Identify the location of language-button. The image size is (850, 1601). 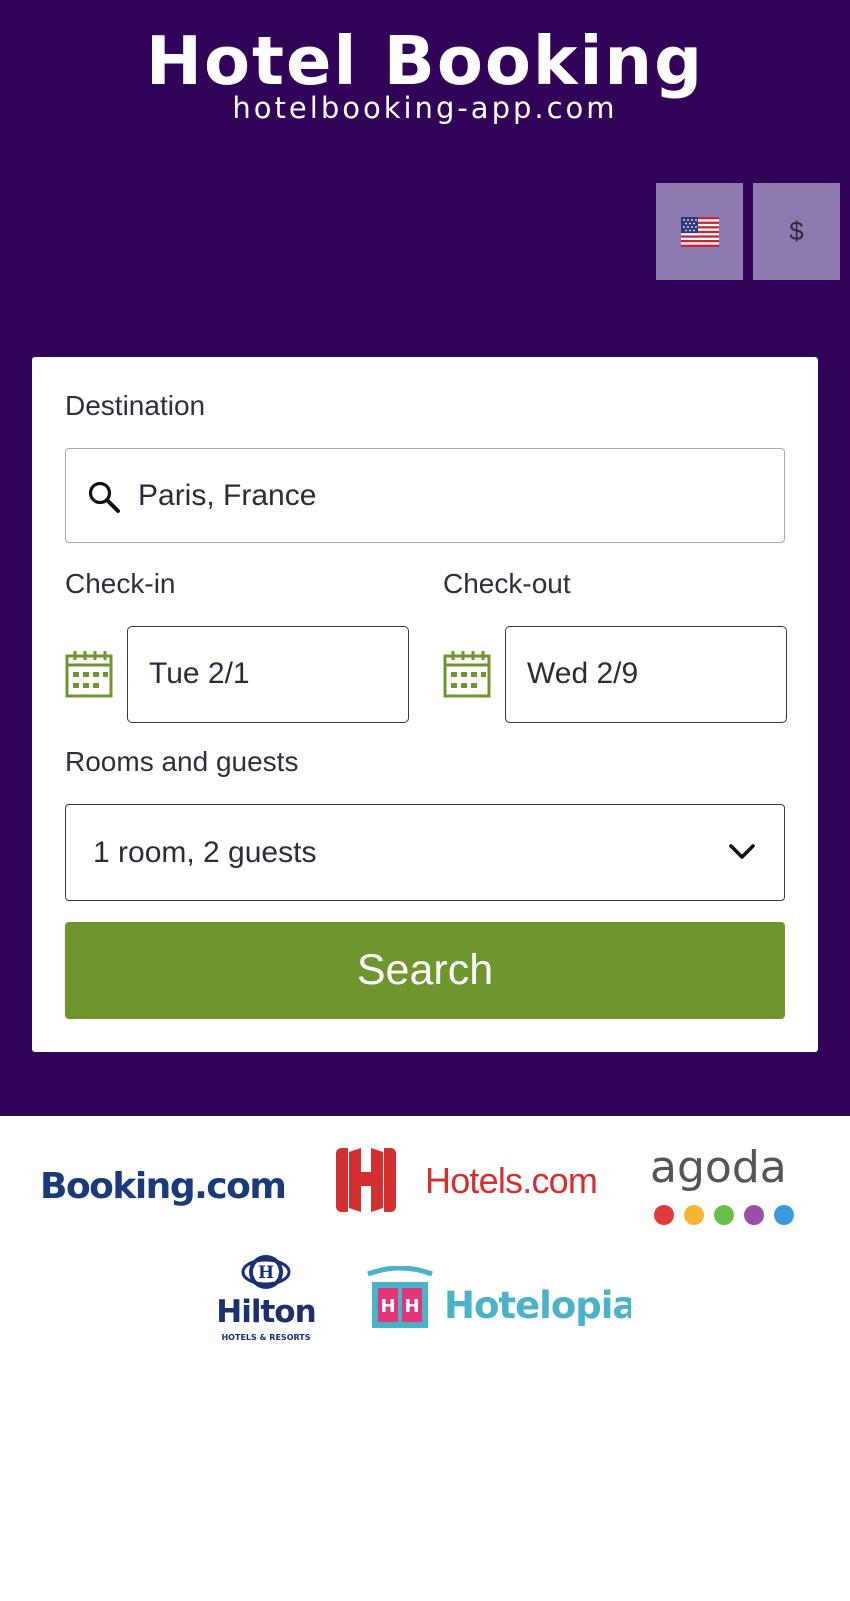
(699, 231).